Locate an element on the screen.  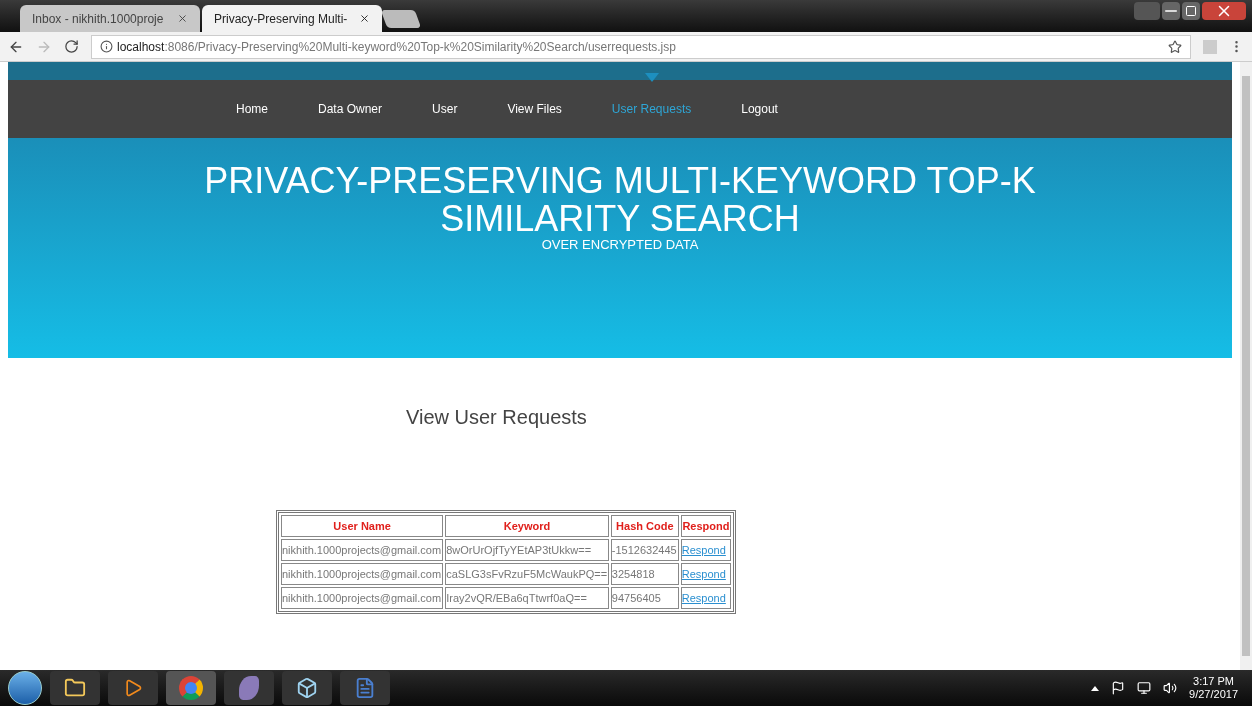
reload-icon is located at coordinates (71, 46).